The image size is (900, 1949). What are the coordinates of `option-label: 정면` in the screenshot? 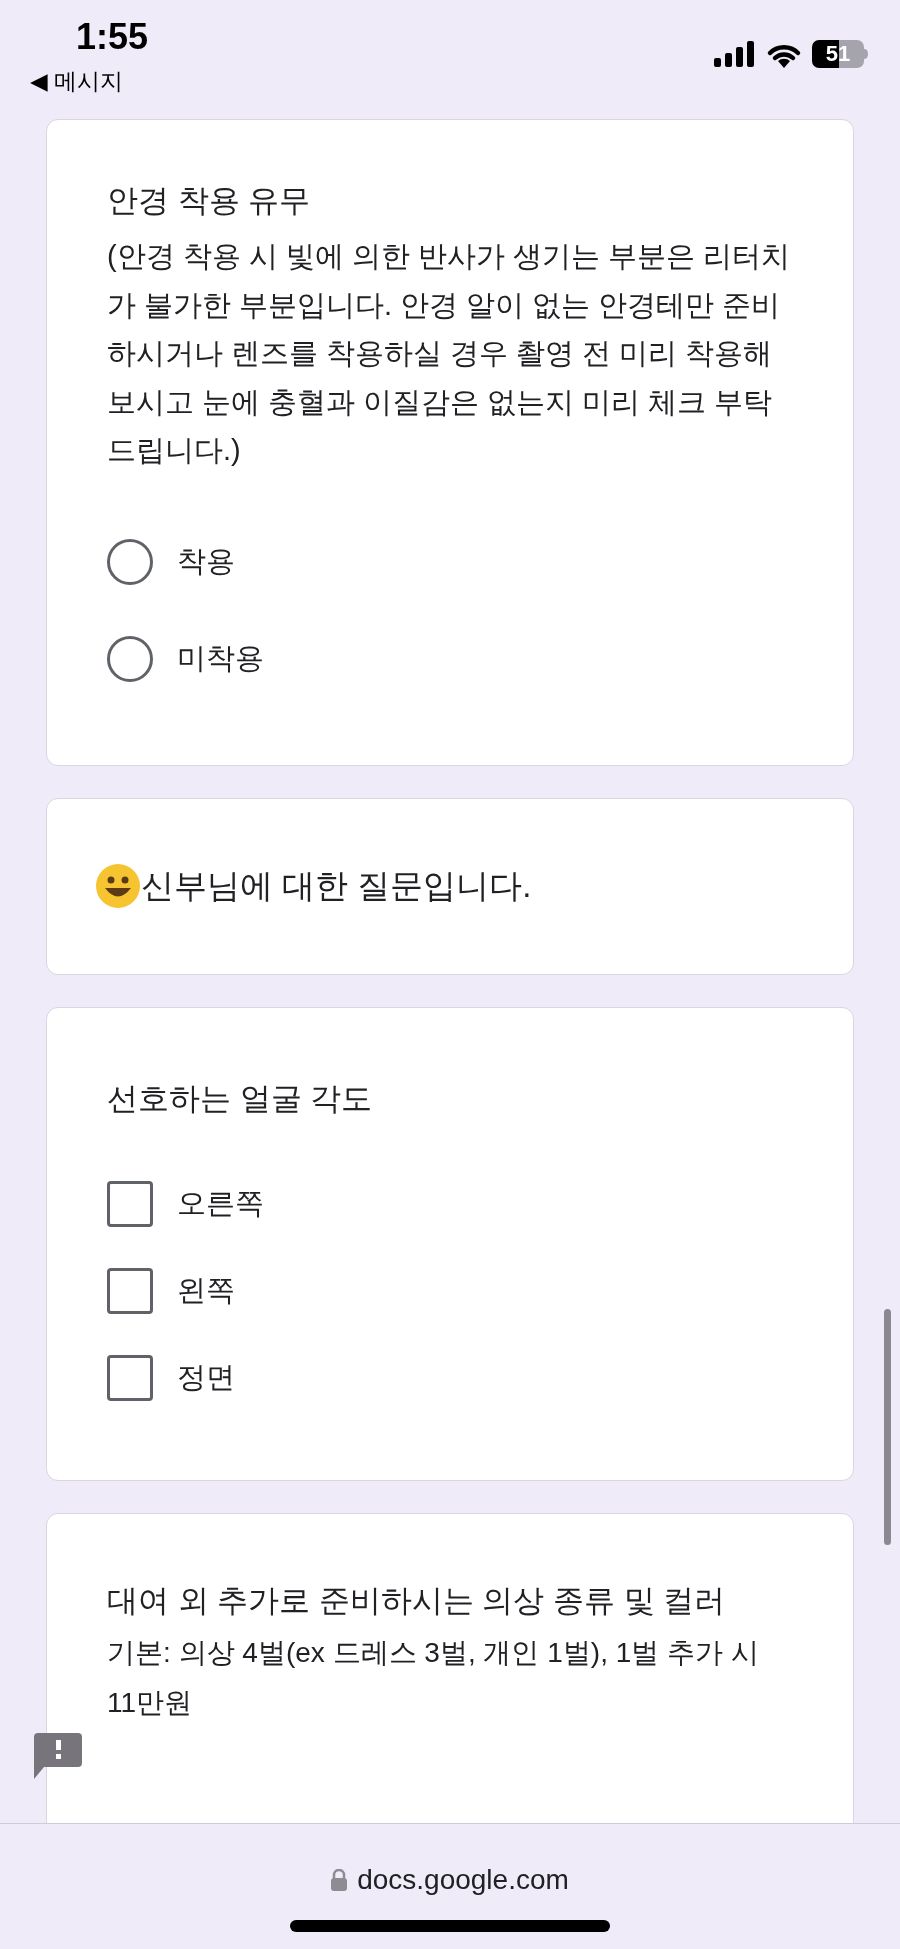 It's located at (206, 1378).